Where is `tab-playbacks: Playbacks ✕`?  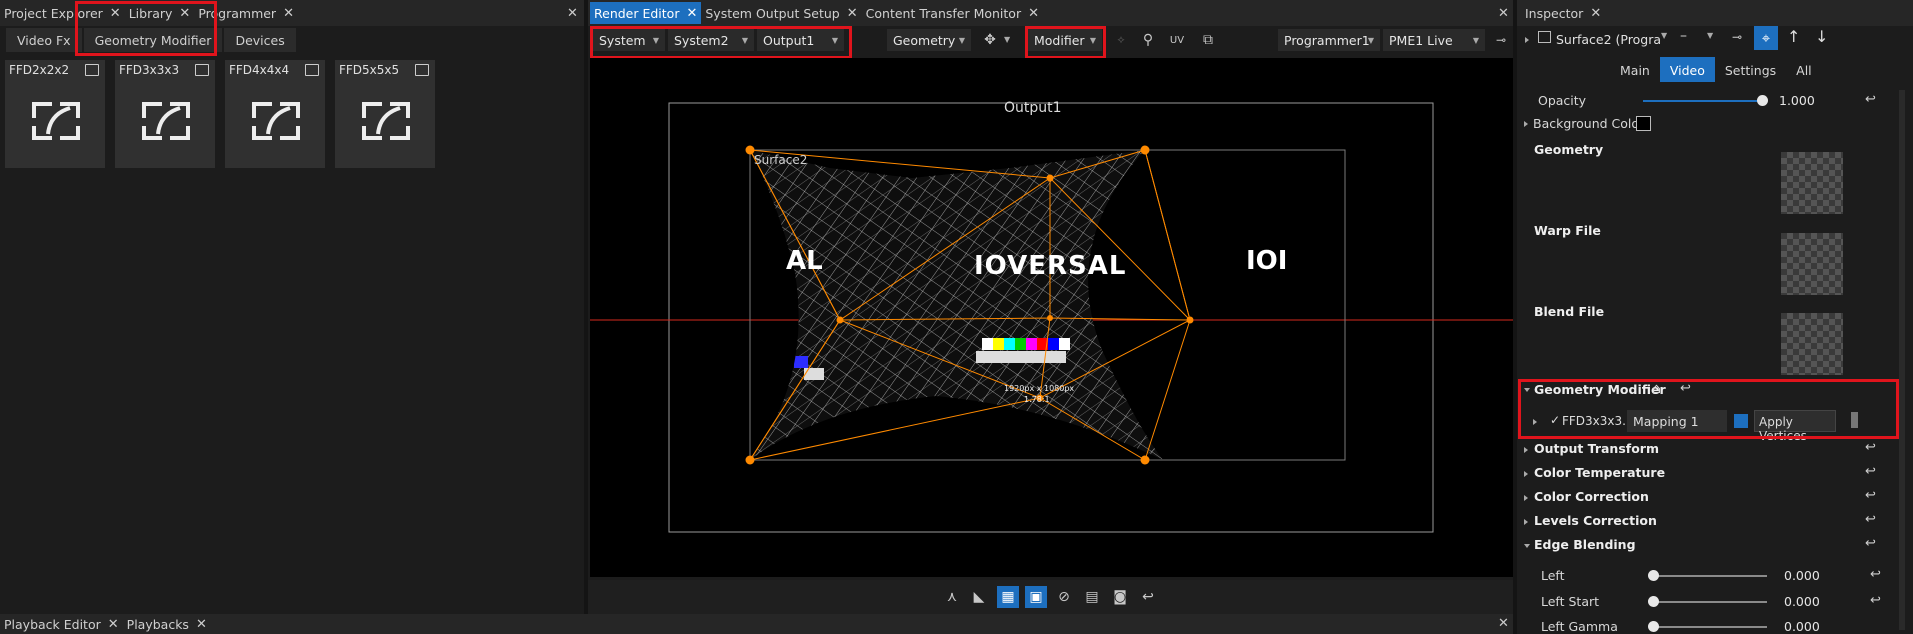 tab-playbacks: Playbacks ✕ is located at coordinates (167, 624).